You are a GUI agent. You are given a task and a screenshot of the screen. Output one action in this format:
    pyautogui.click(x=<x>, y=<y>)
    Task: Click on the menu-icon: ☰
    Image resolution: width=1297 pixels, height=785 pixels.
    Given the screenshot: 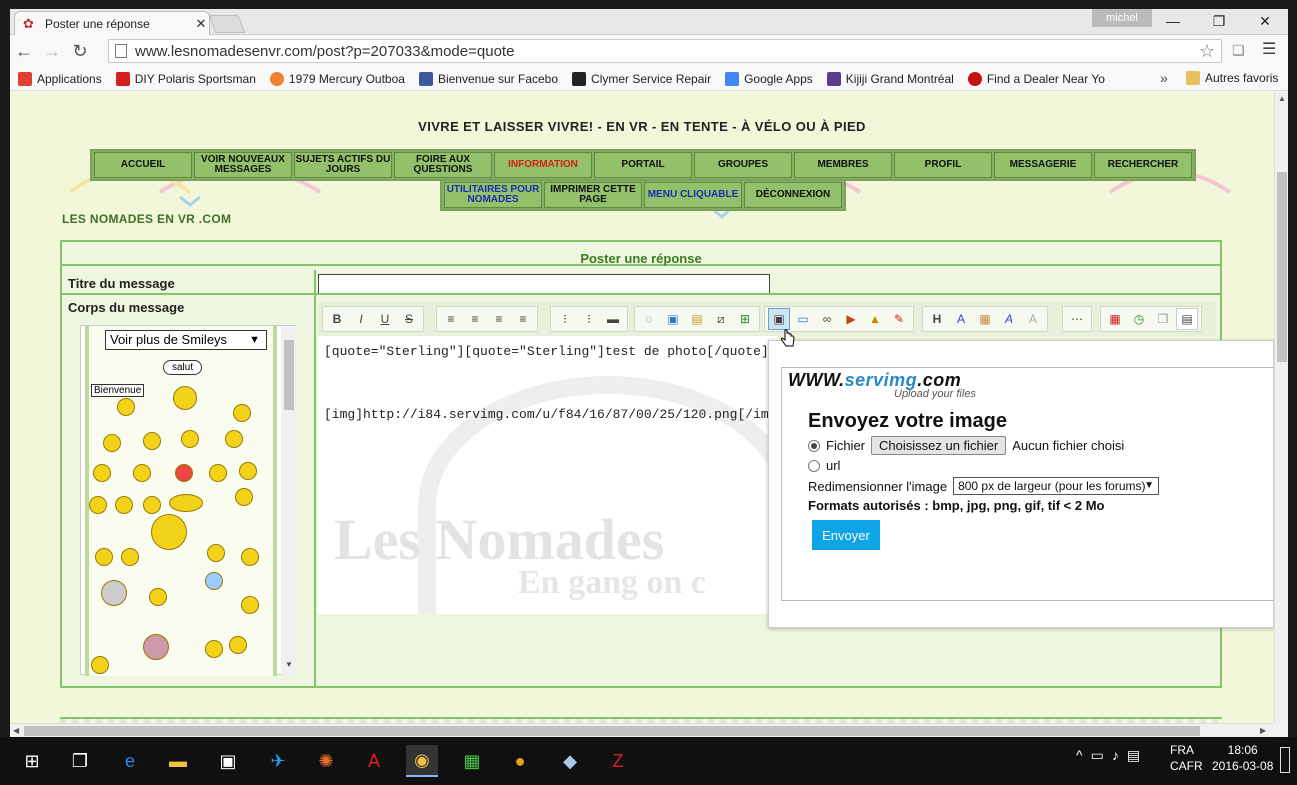 What is the action you would take?
    pyautogui.click(x=1269, y=49)
    